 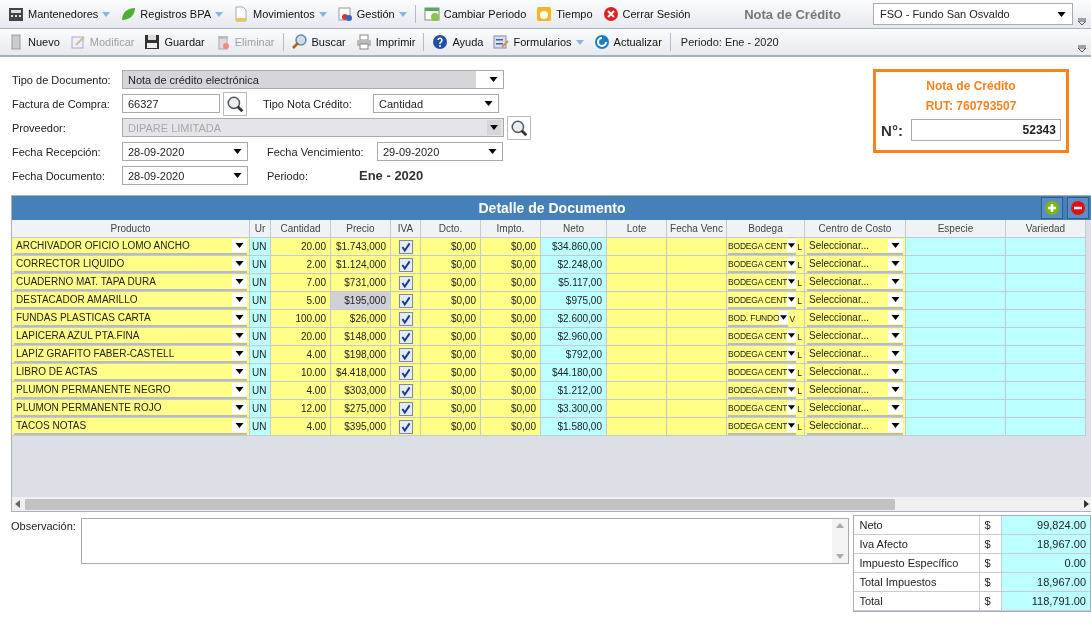 What do you see at coordinates (174, 42) in the screenshot?
I see `toolbar-button: Guardar` at bounding box center [174, 42].